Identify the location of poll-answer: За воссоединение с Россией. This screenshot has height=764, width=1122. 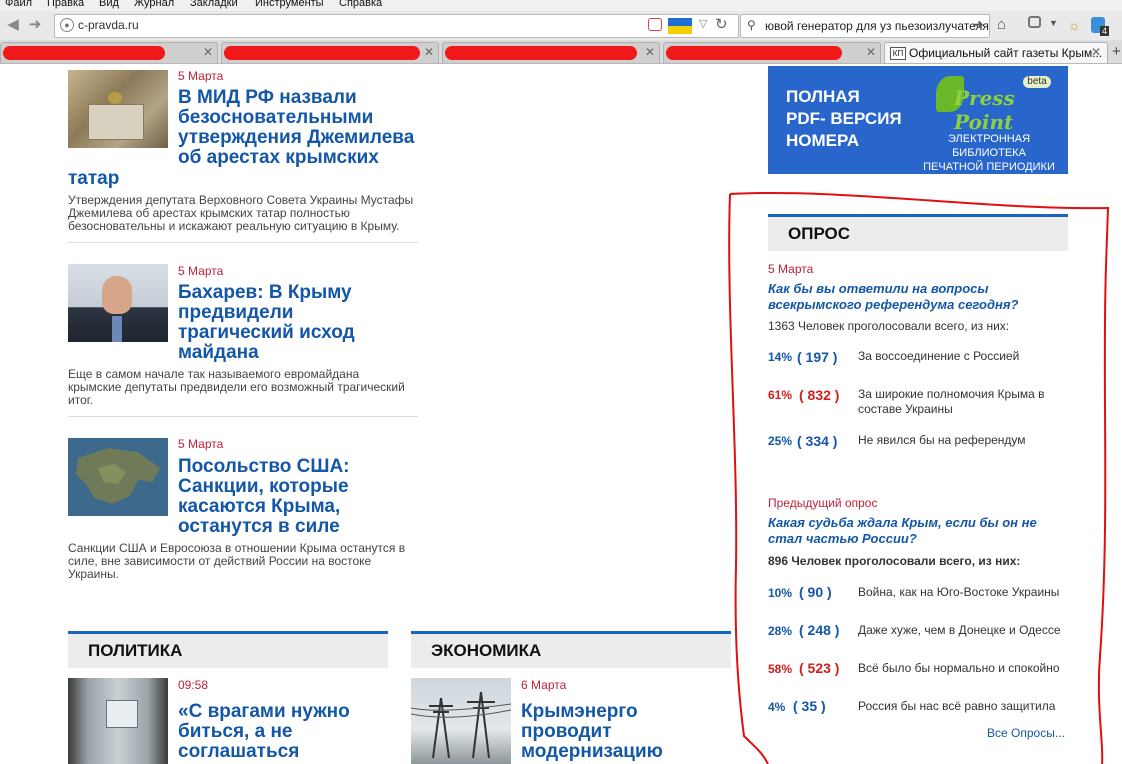
(960, 356).